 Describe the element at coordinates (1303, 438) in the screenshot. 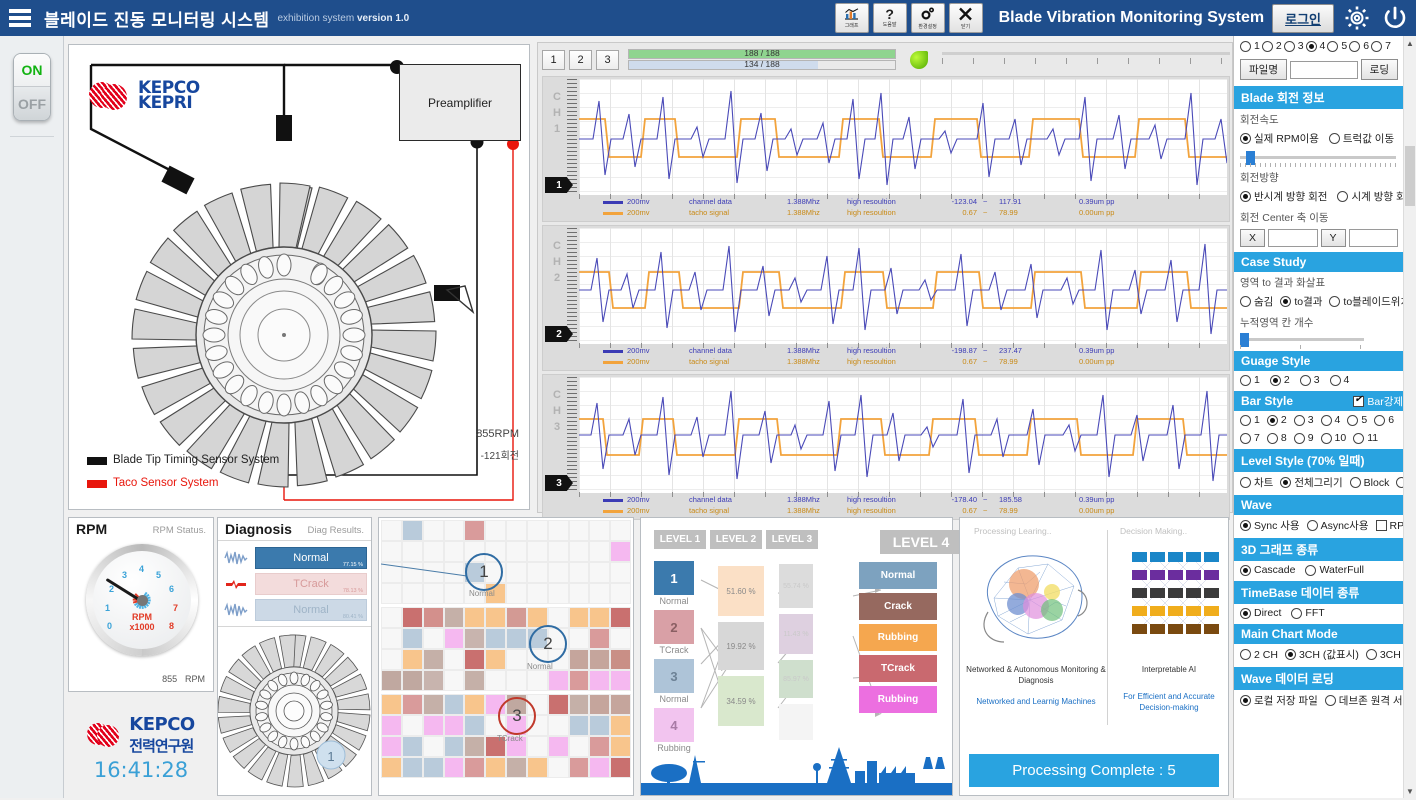

I see `bar-radio-9: 9` at that location.